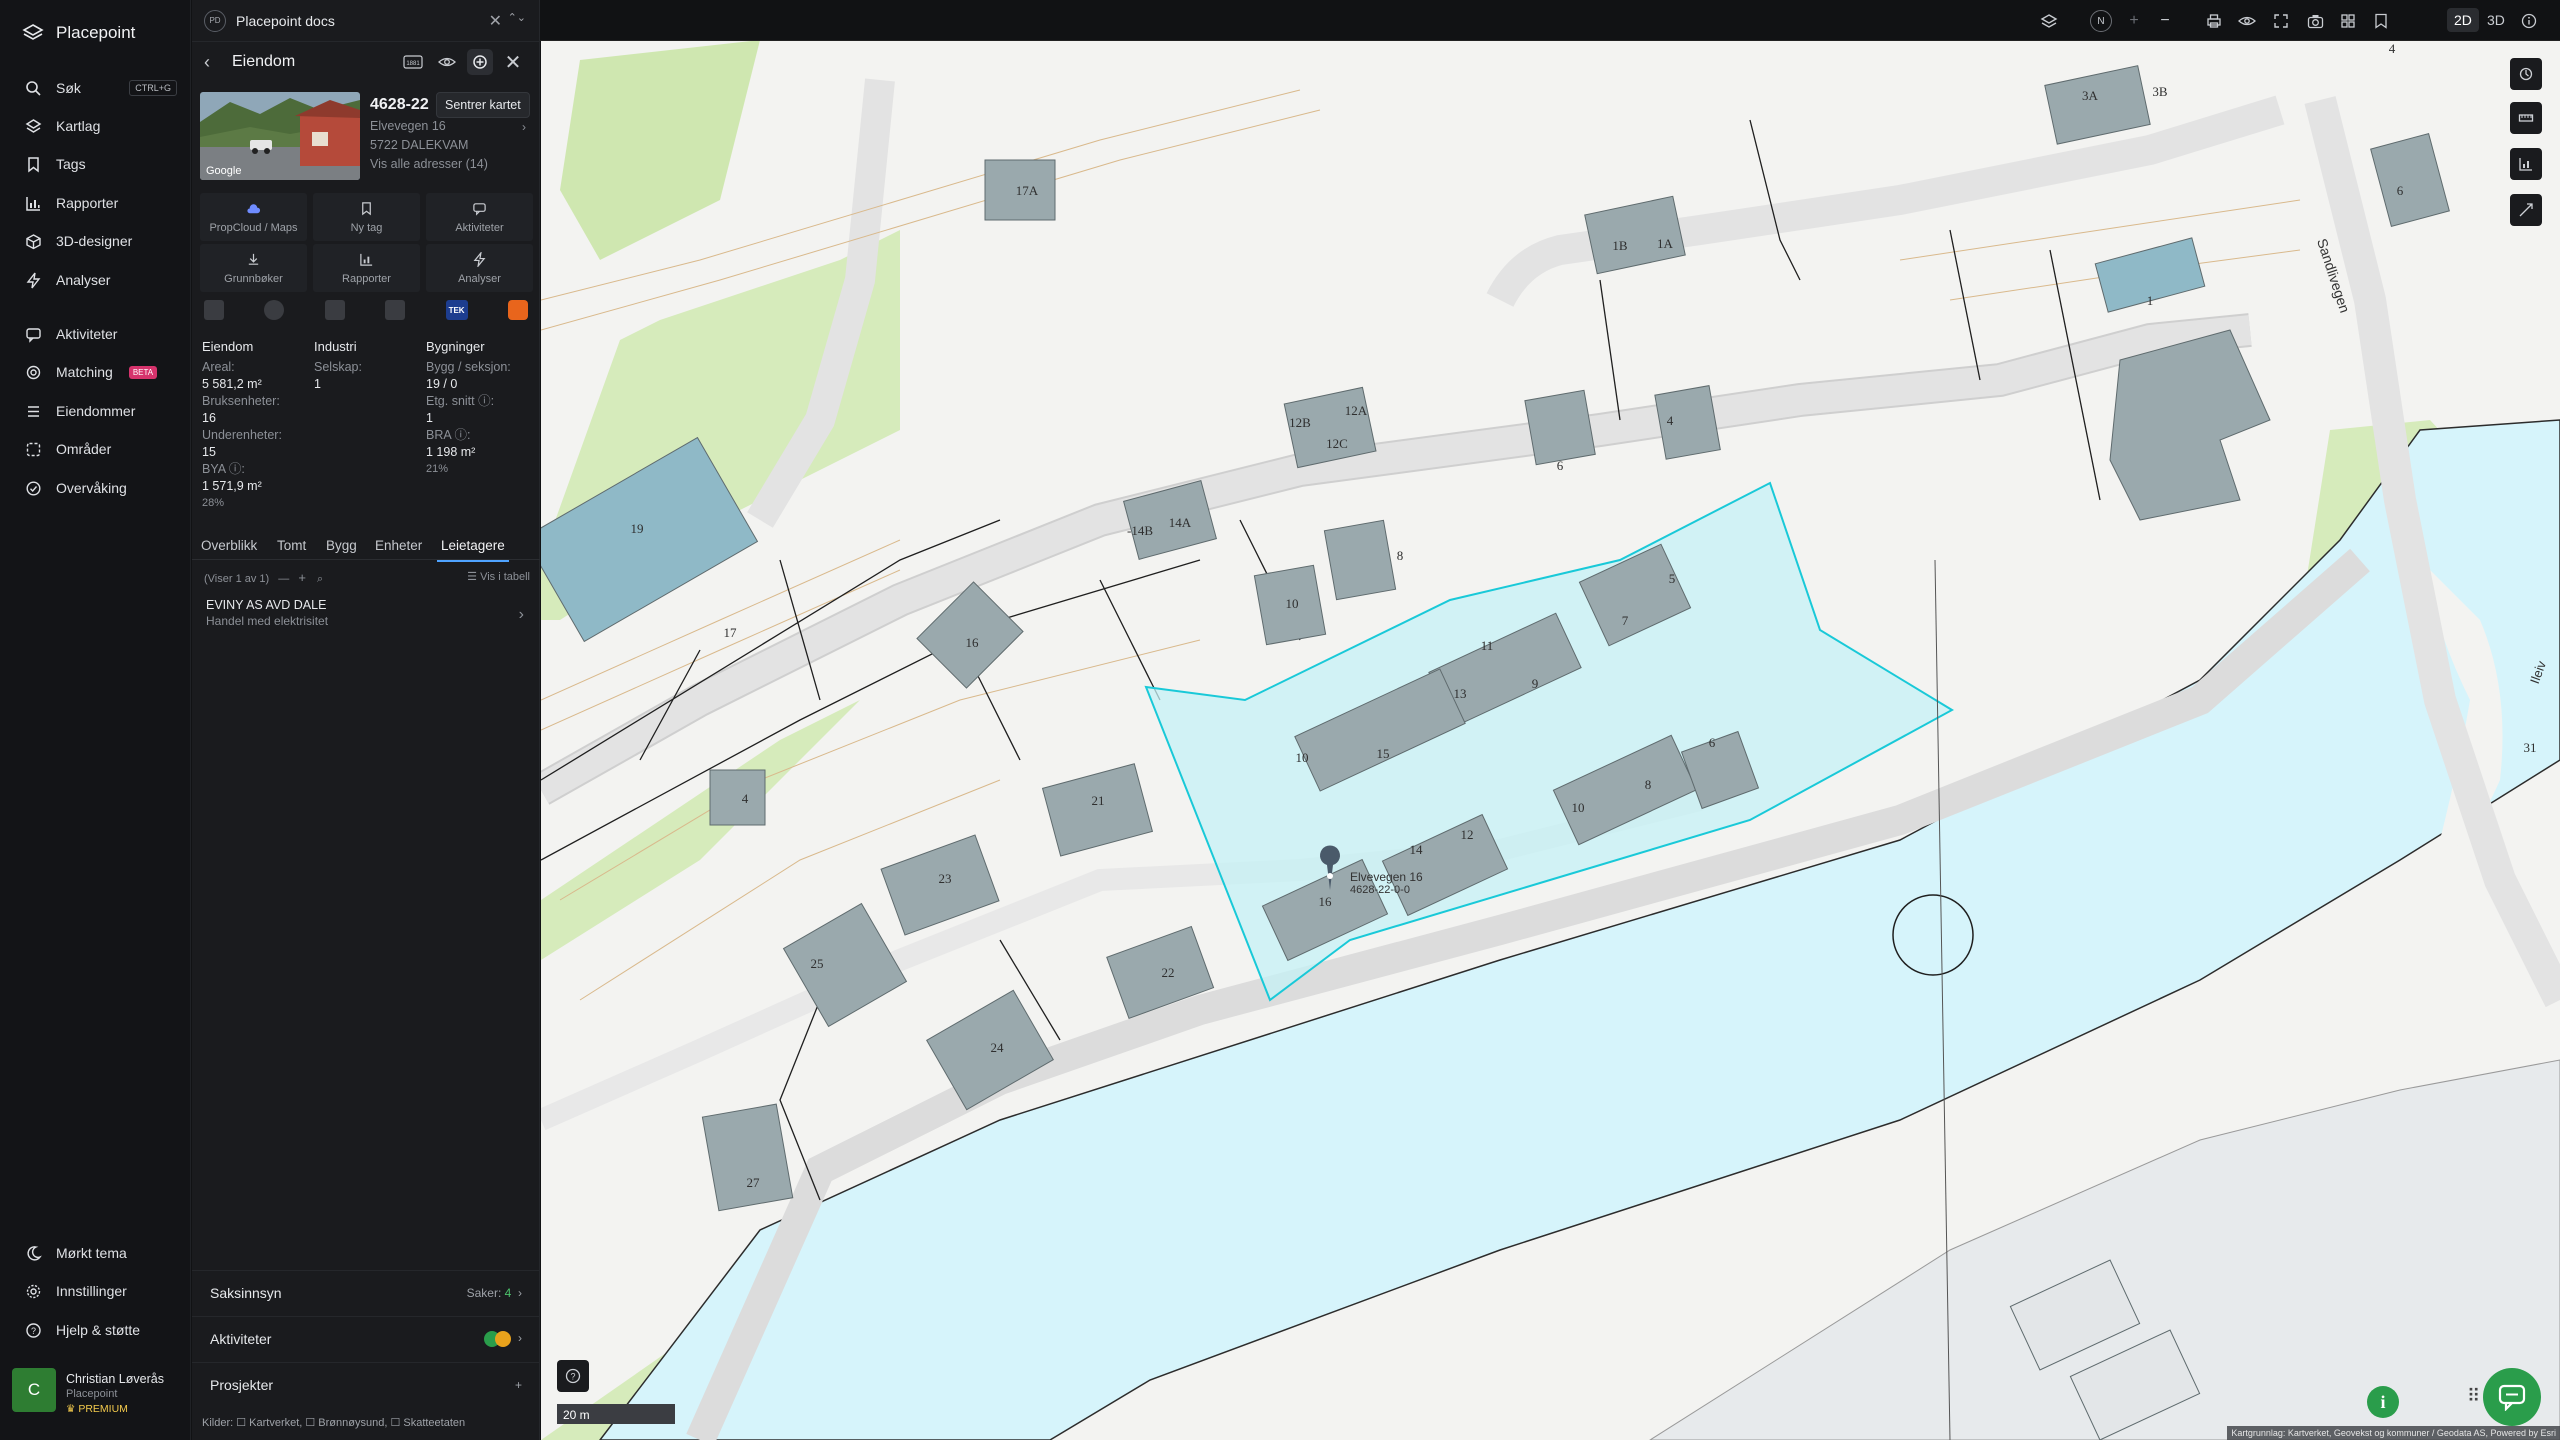  Describe the element at coordinates (637, 528) in the screenshot. I see `house-number-label: 19` at that location.